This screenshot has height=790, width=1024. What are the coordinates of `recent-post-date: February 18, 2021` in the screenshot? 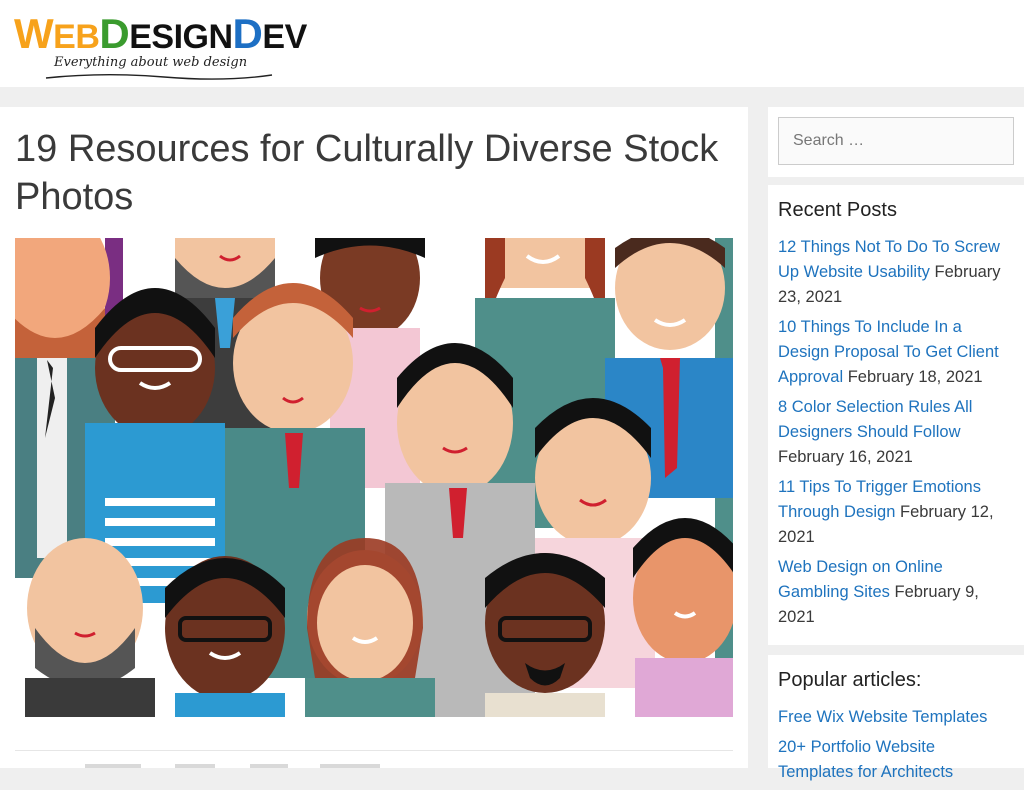 It's located at (915, 377).